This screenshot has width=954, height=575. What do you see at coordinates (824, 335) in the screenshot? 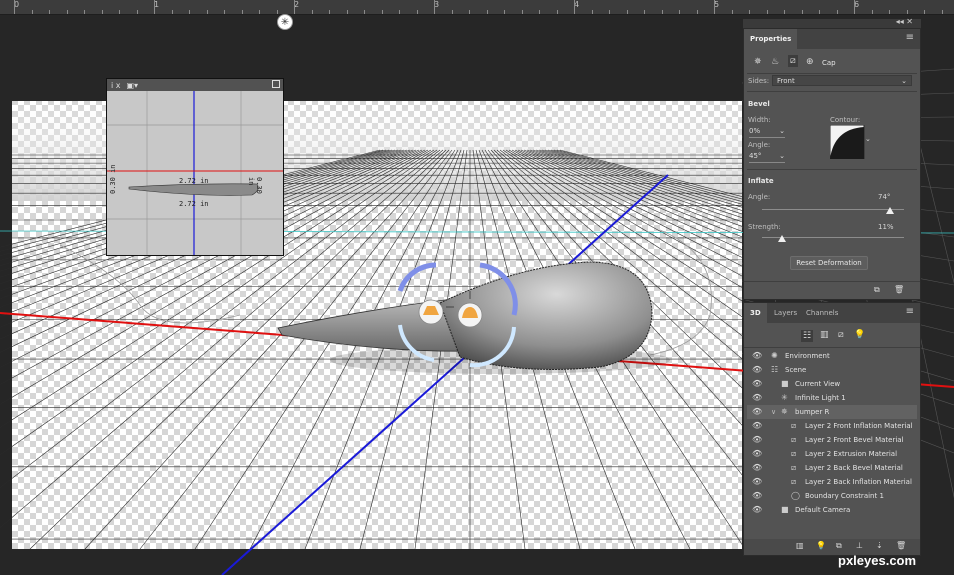
I see `filter-meshes-icon: ▥` at bounding box center [824, 335].